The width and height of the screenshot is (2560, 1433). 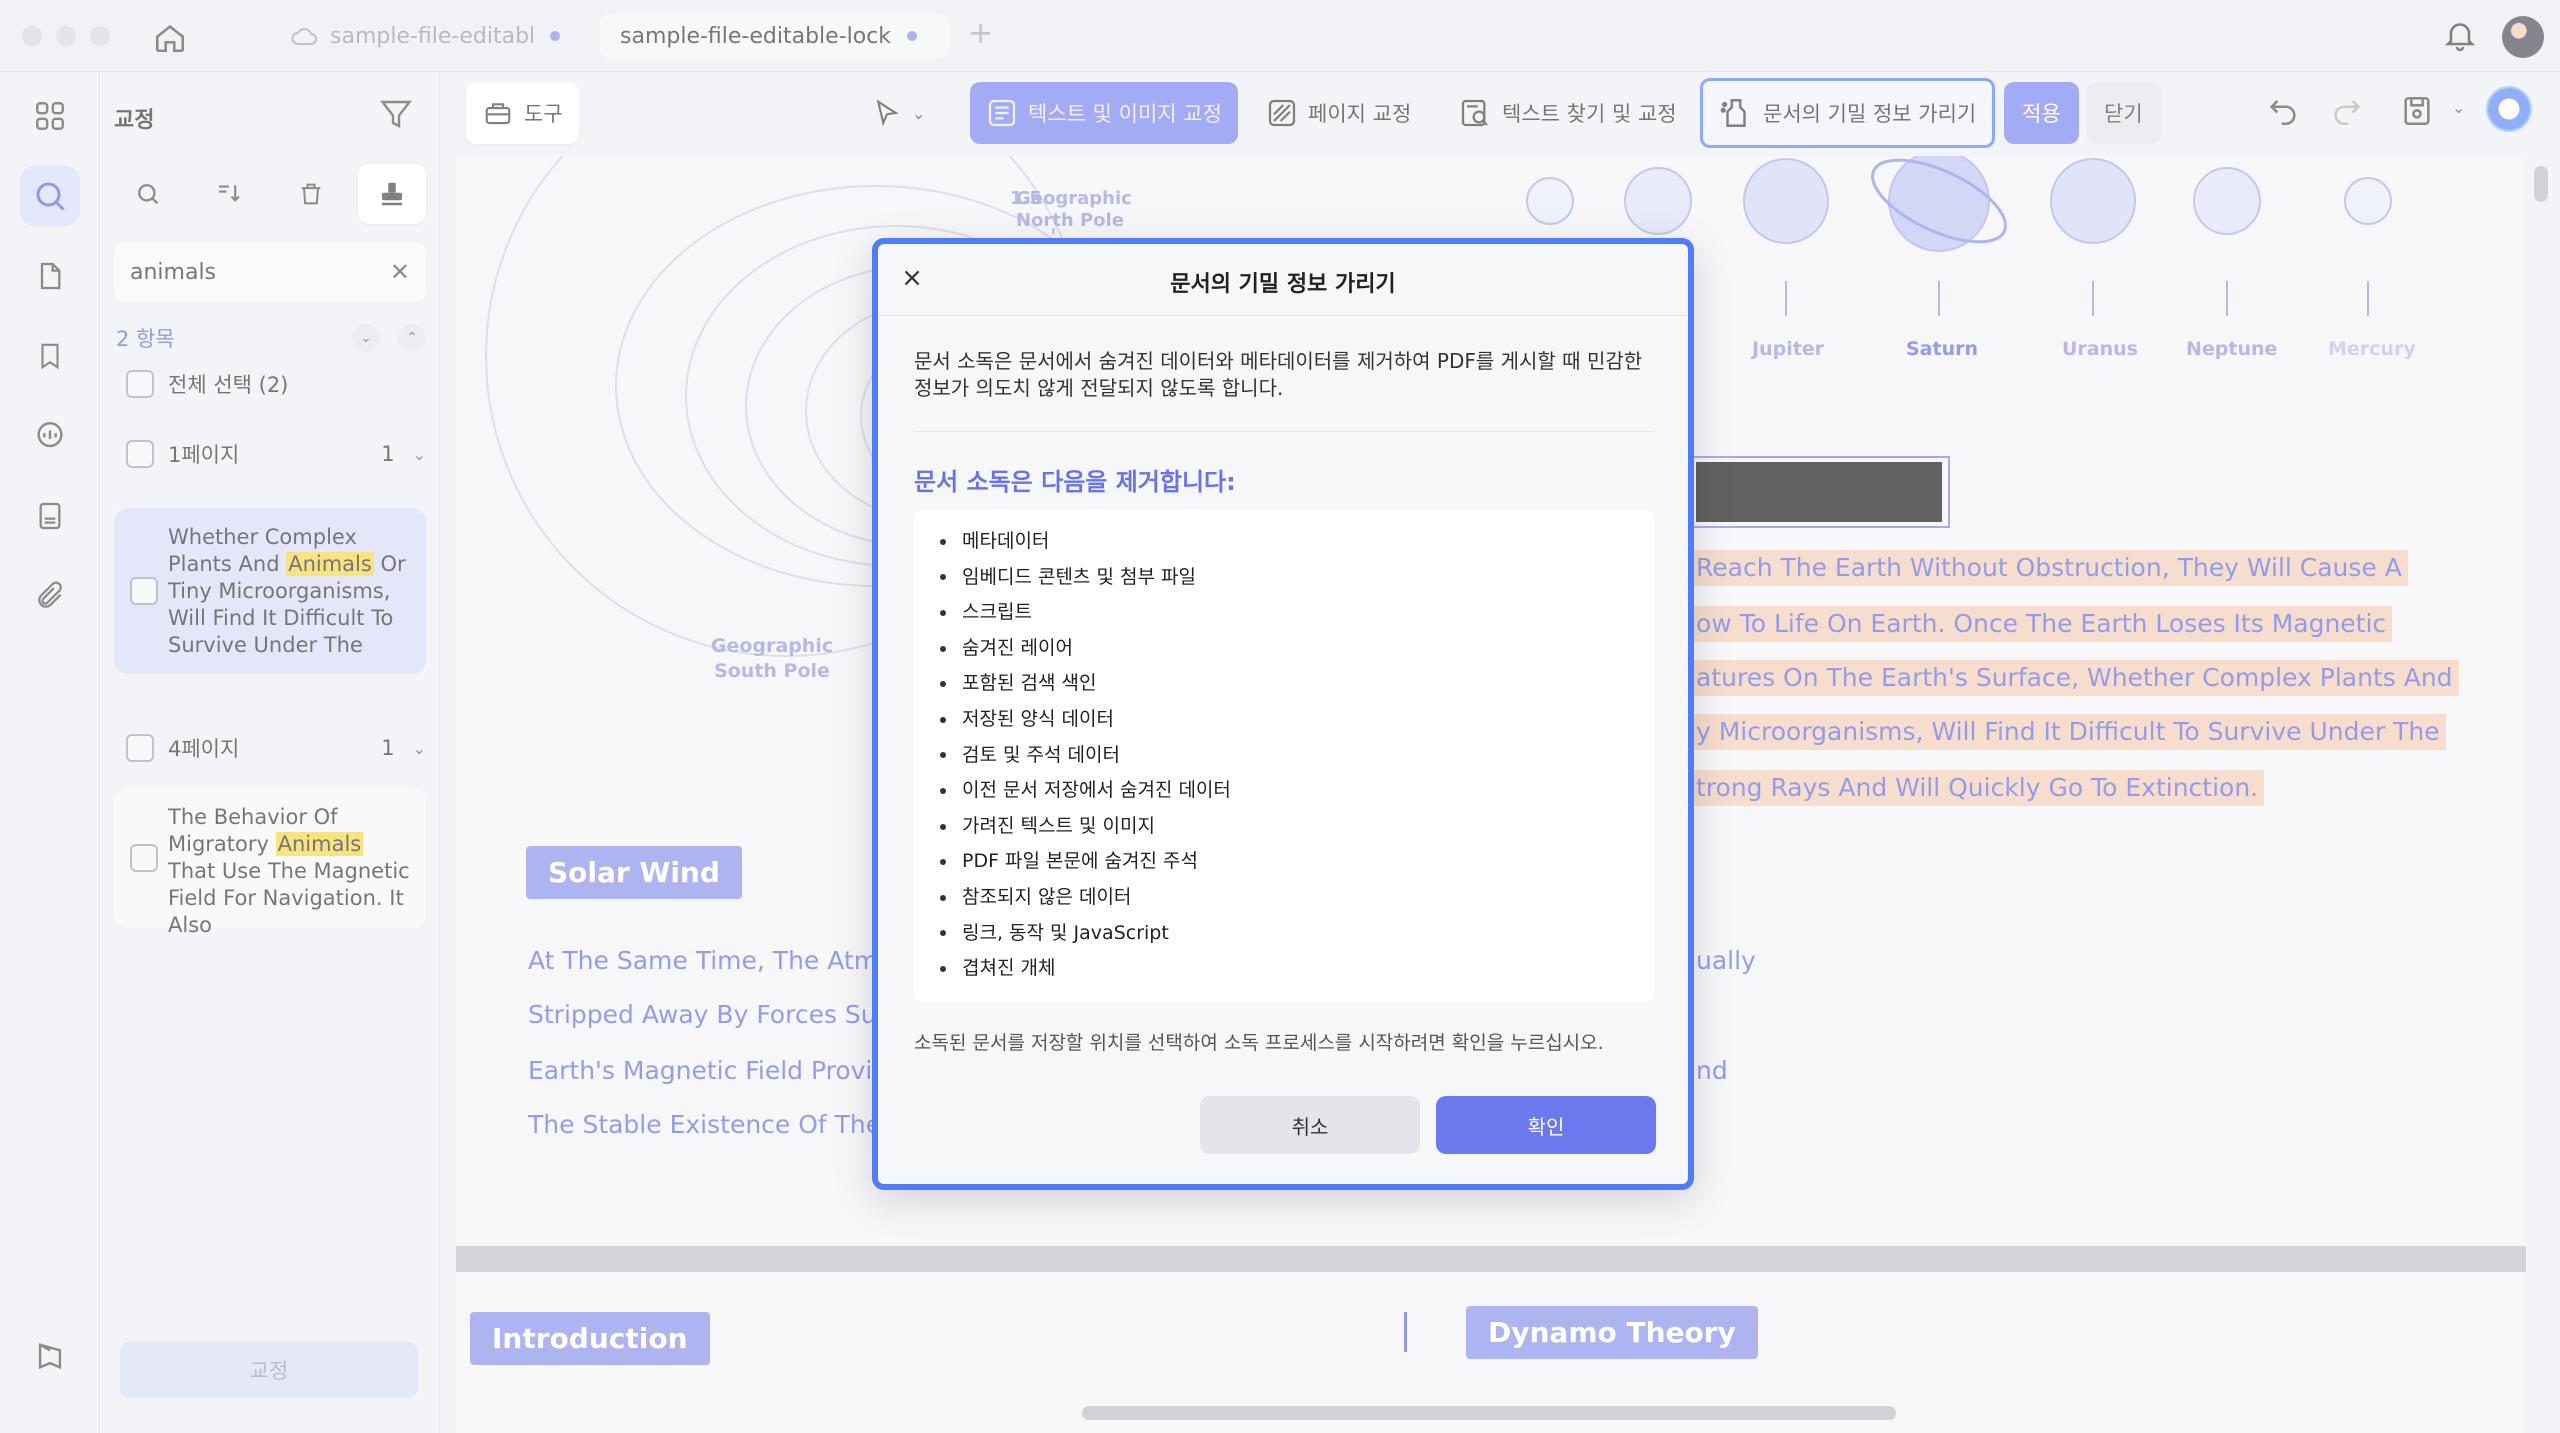 What do you see at coordinates (1297, 969) in the screenshot?
I see `list-item: 겹쳐진 개체` at bounding box center [1297, 969].